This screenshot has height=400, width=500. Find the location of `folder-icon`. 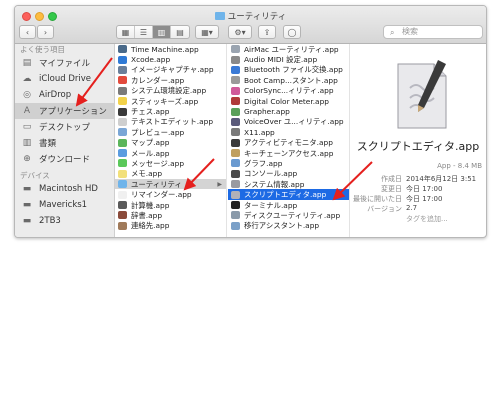

folder-icon is located at coordinates (219, 16).